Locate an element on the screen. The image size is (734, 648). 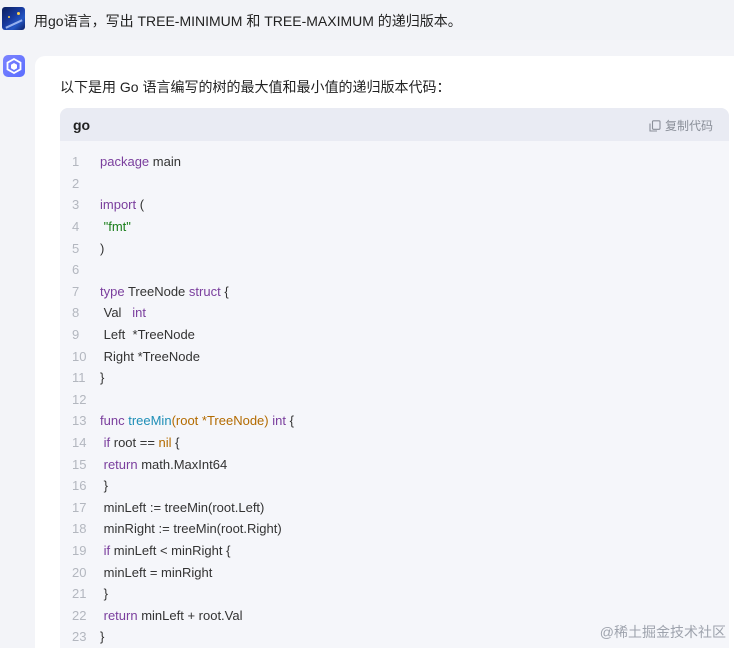
code-text: Left *TreeNode is located at coordinates (147, 334).